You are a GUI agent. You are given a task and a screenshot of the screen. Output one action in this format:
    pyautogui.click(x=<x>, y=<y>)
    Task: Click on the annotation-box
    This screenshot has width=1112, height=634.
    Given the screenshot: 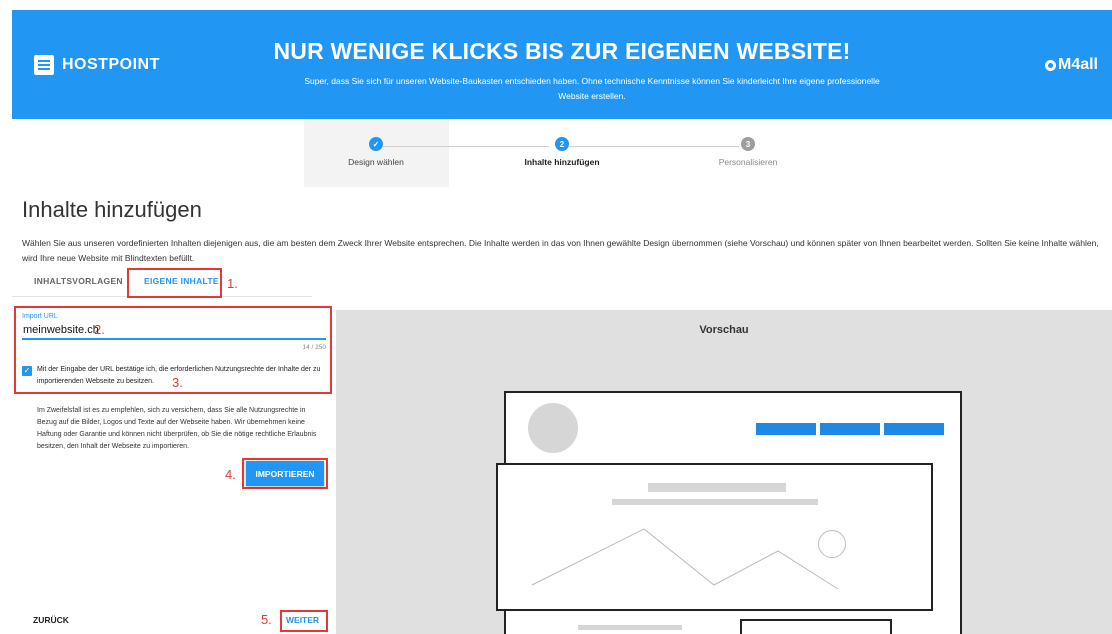 What is the action you would take?
    pyautogui.click(x=174, y=283)
    